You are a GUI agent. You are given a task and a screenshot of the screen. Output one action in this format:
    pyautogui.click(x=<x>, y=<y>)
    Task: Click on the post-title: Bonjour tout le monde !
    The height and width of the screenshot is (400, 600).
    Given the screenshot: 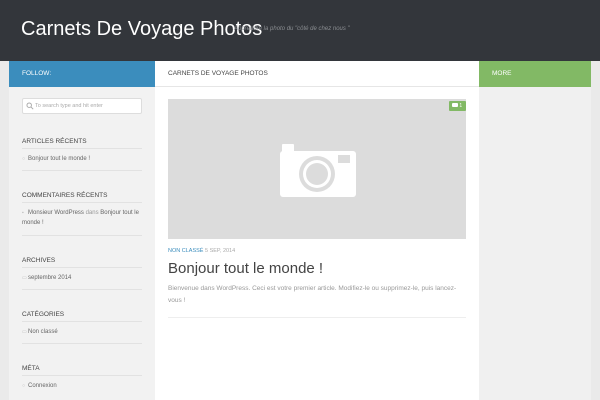 What is the action you would take?
    pyautogui.click(x=245, y=268)
    